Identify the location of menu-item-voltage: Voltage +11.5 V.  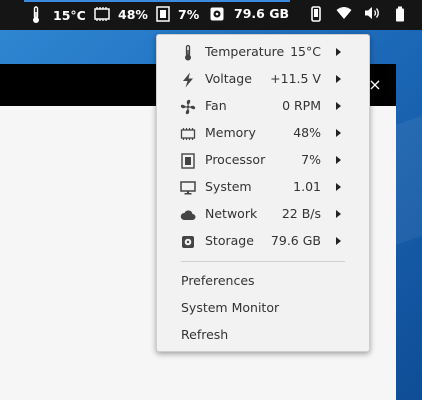
(263, 79).